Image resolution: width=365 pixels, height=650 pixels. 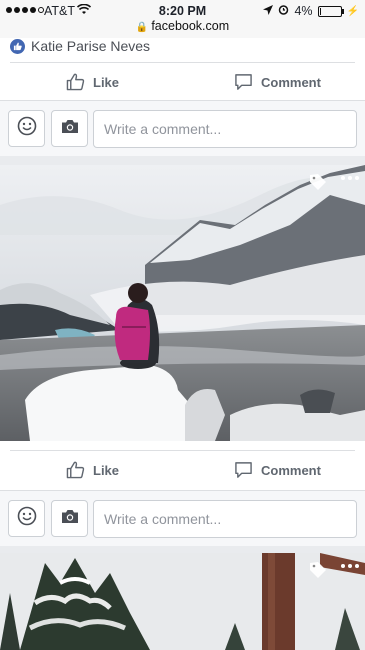 What do you see at coordinates (283, 11) in the screenshot?
I see `alarm-icon` at bounding box center [283, 11].